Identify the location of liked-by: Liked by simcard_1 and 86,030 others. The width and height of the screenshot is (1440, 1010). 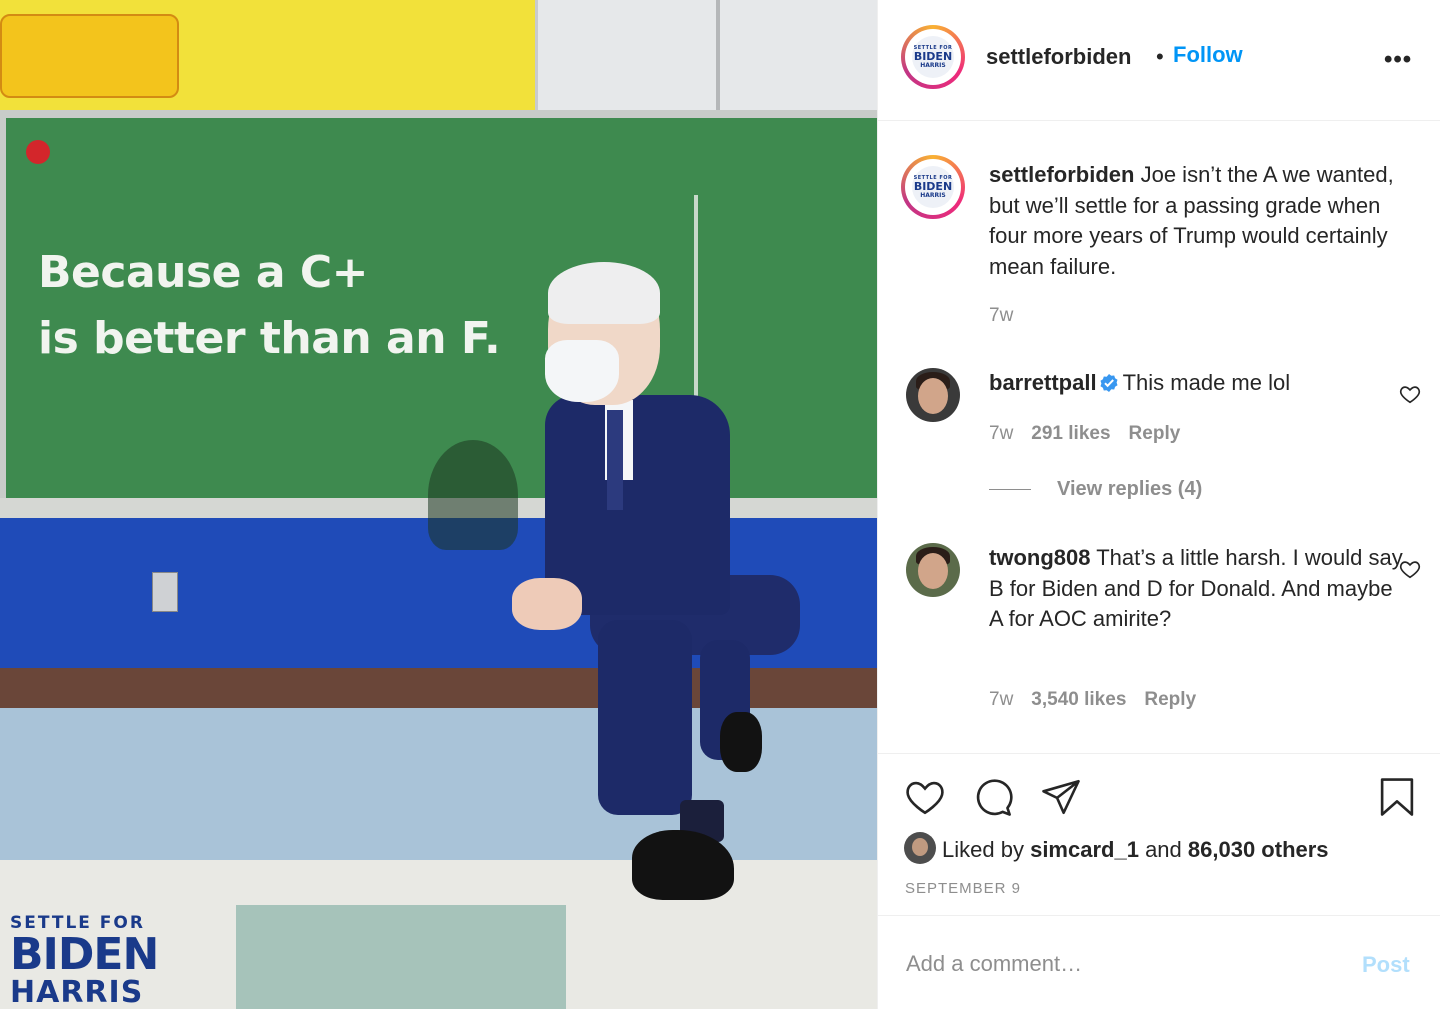
(1116, 848).